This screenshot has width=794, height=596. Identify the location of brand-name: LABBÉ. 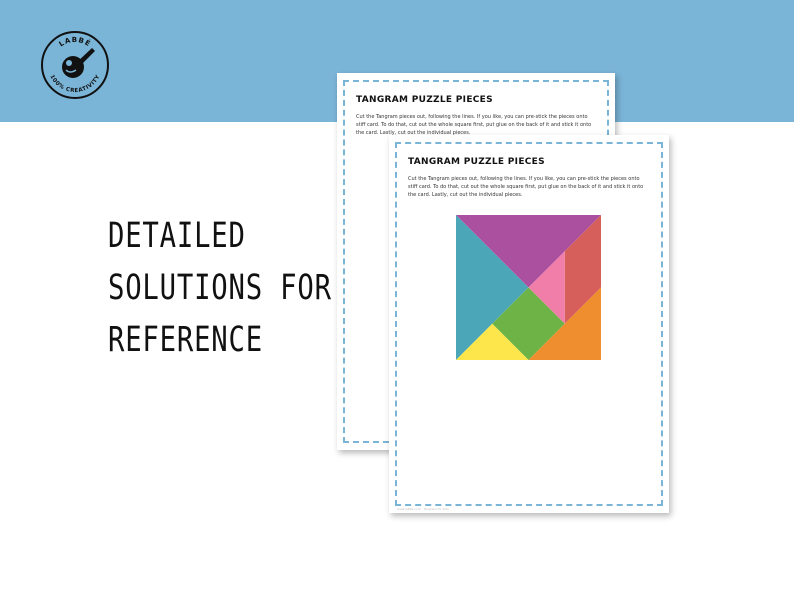
(75, 42).